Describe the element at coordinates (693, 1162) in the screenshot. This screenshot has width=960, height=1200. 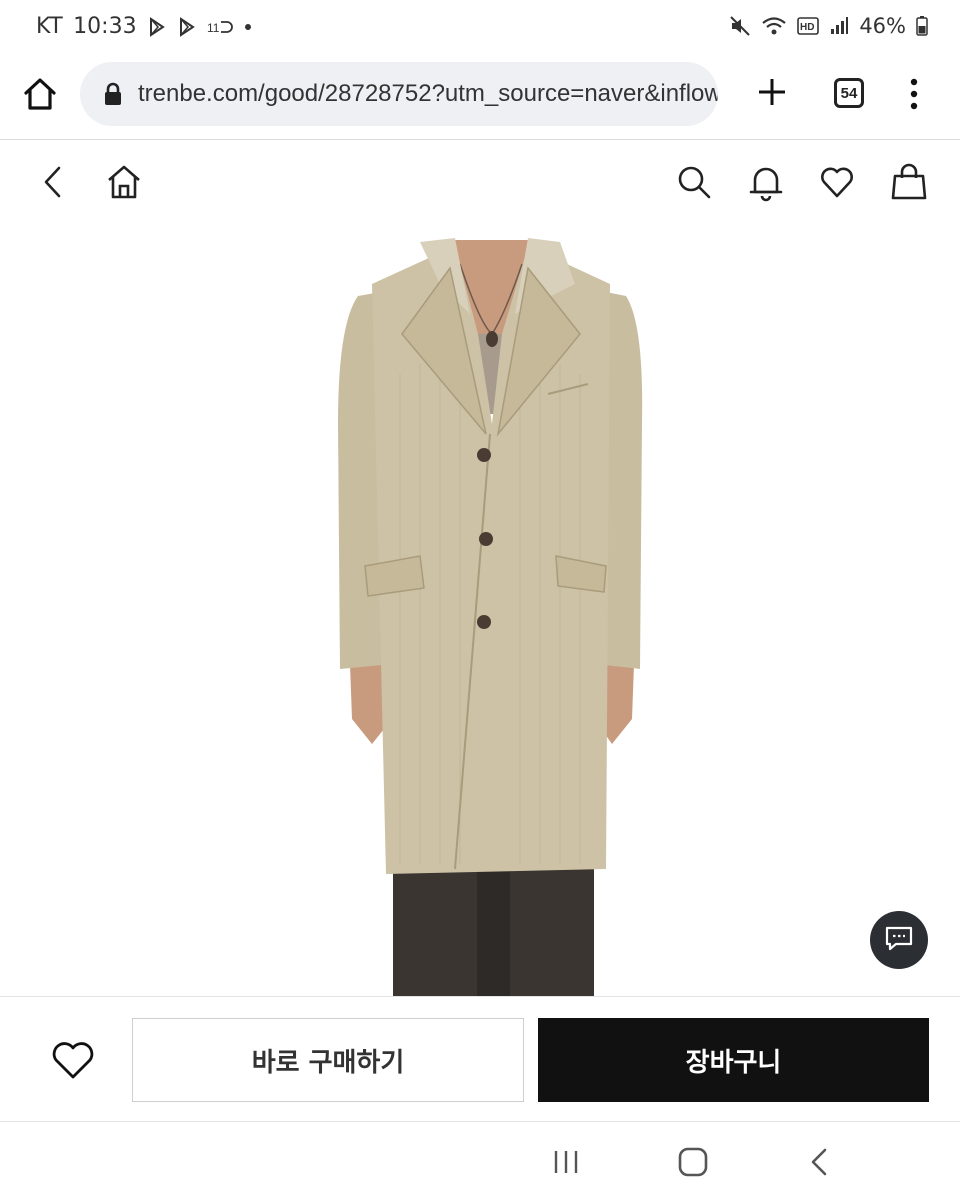
I see `system-home-icon` at that location.